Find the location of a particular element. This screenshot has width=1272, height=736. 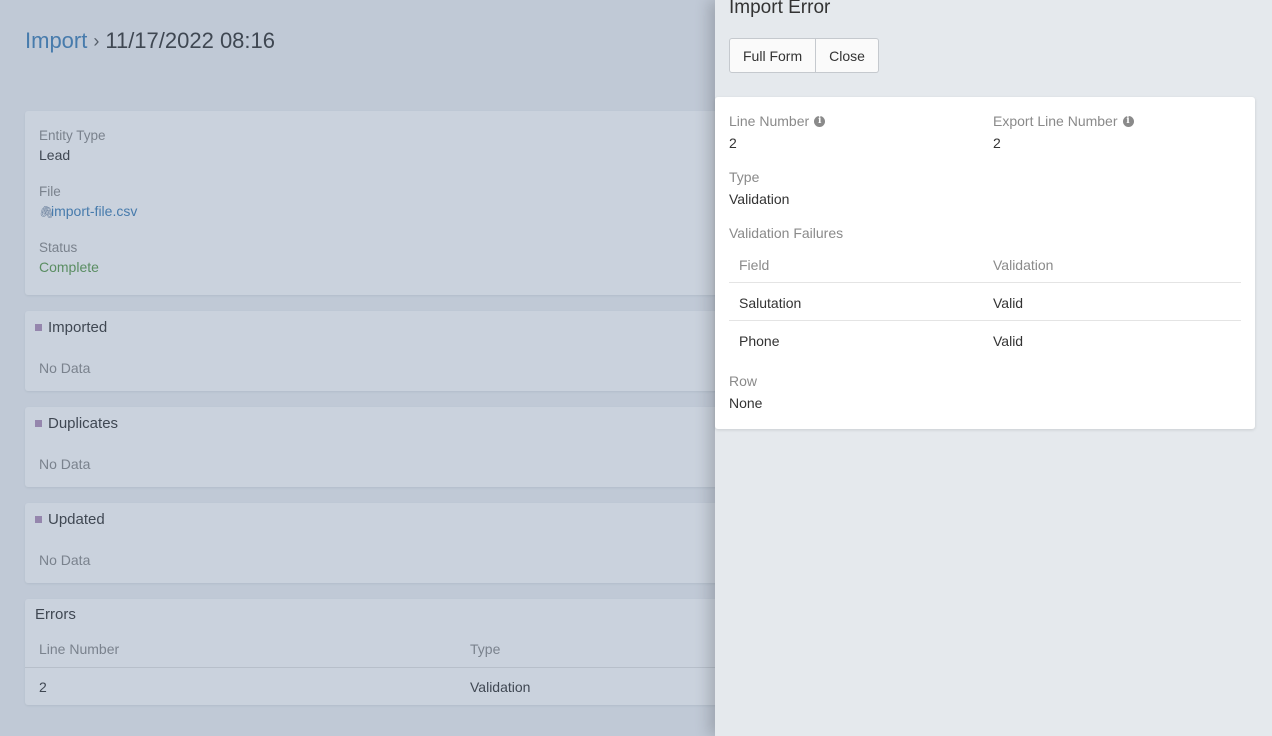

validation-failures-field: Validation Failures is located at coordinates (786, 233).